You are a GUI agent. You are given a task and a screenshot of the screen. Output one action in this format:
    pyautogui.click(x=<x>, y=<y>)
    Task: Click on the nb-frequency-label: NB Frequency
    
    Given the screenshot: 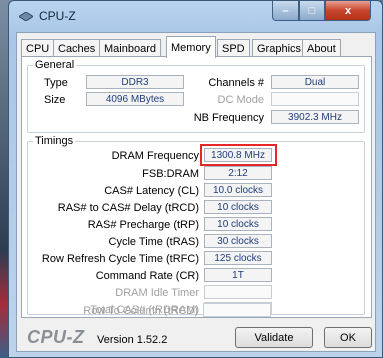 What is the action you would take?
    pyautogui.click(x=228, y=118)
    